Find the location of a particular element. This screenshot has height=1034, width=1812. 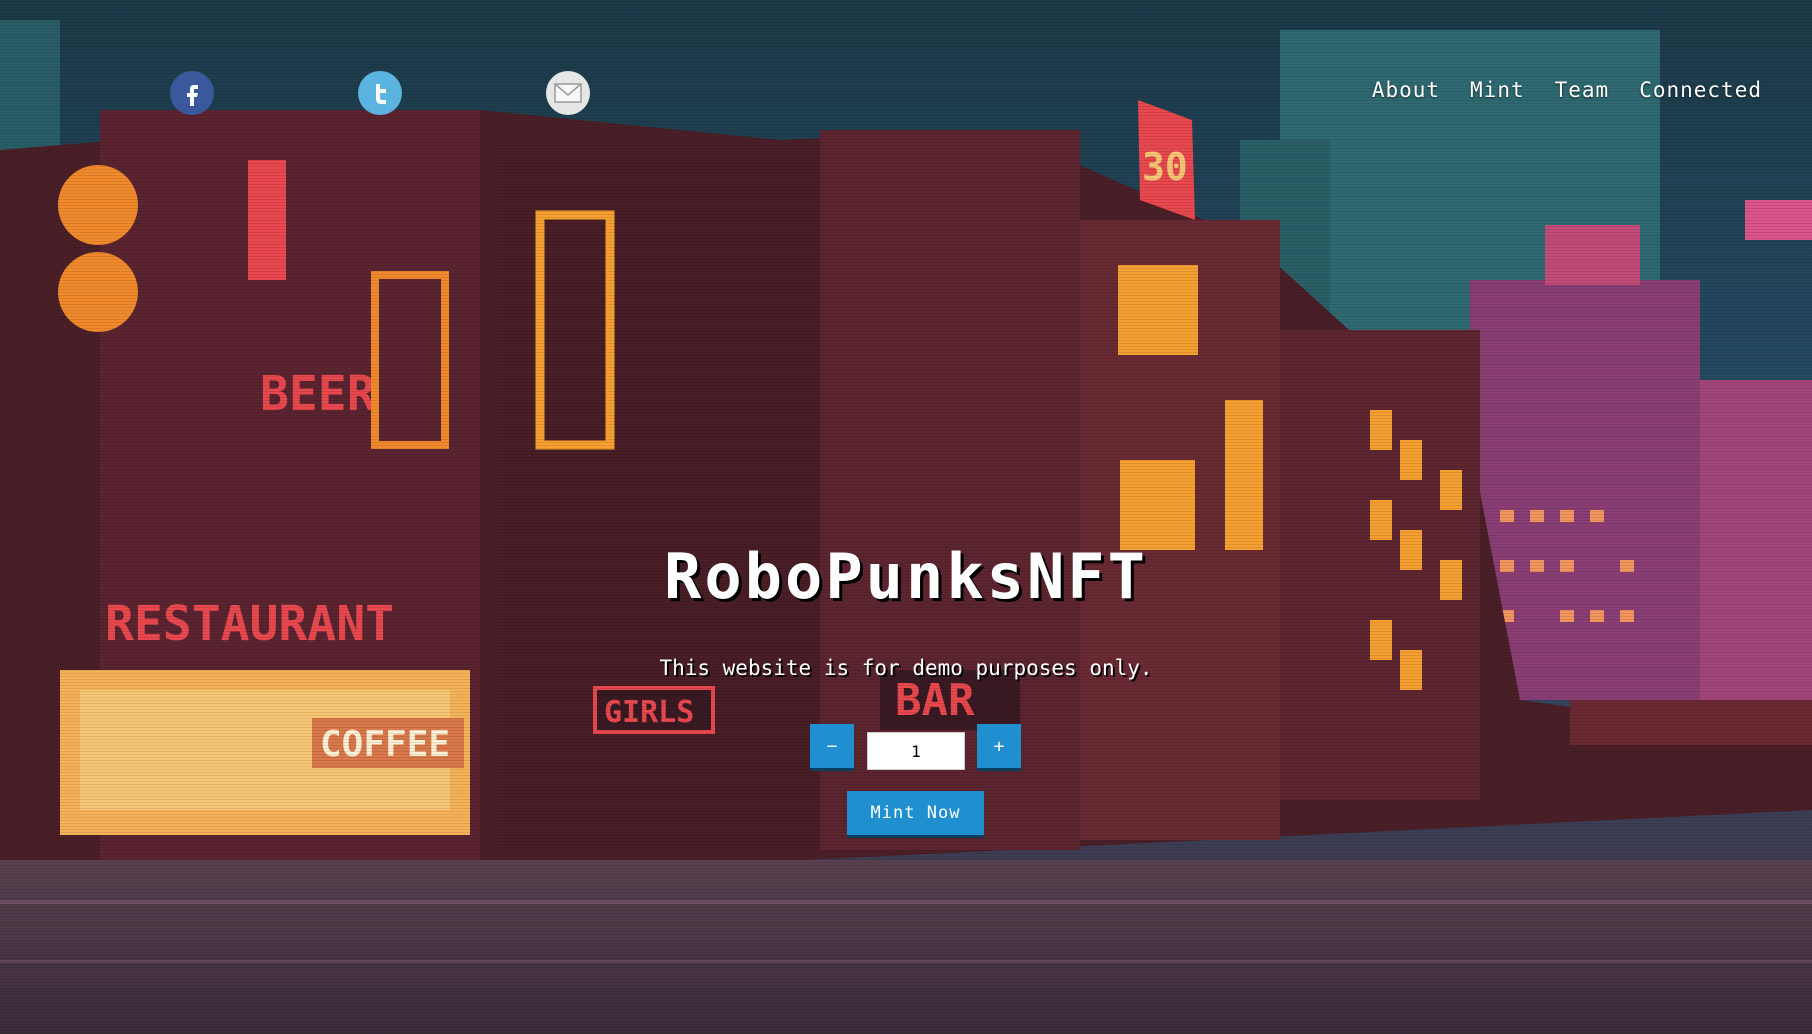

demo-disclaimer: This website is for demo purposes only. is located at coordinates (906, 668).